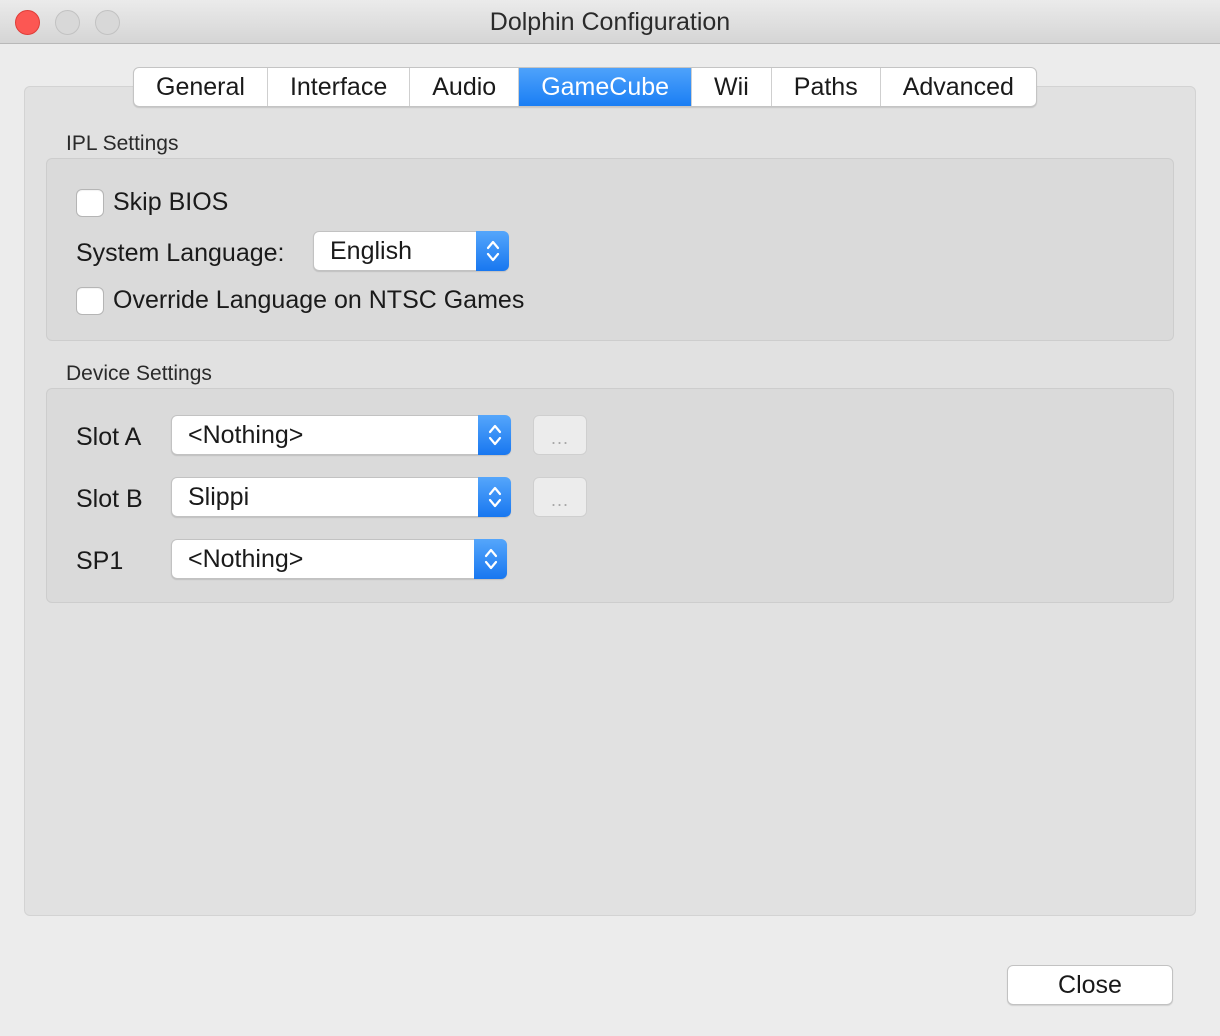  Describe the element at coordinates (90, 202) in the screenshot. I see `skip-bios-checkbox` at that location.